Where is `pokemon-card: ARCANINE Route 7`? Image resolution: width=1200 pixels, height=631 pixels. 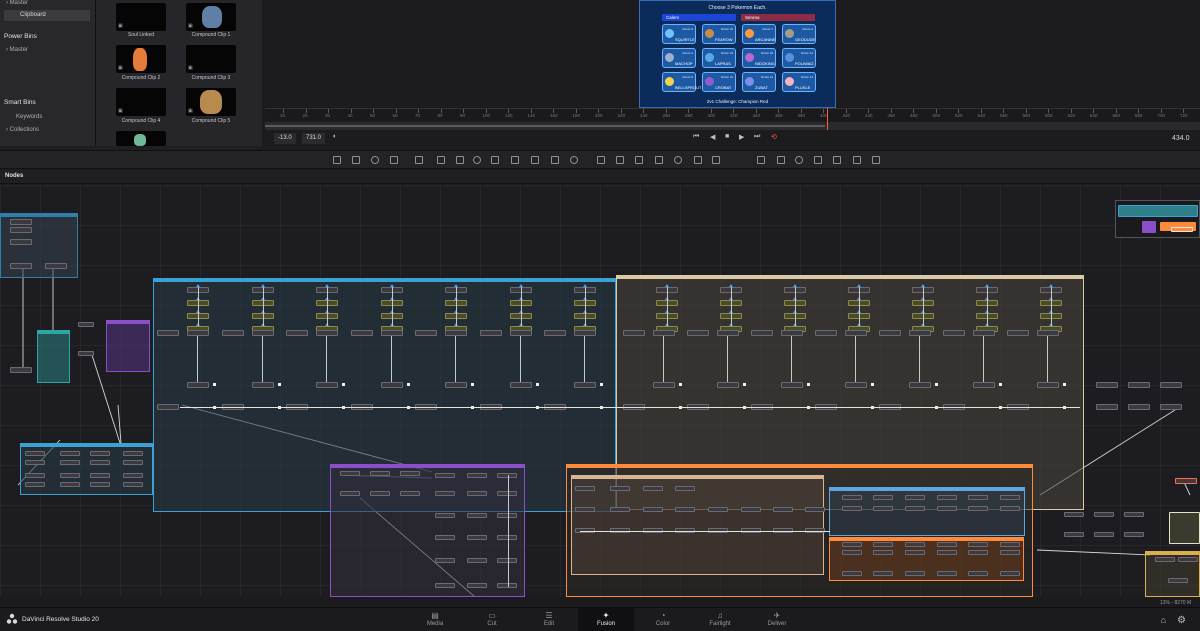
pokemon-card: ARCANINE Route 7 is located at coordinates (759, 34).